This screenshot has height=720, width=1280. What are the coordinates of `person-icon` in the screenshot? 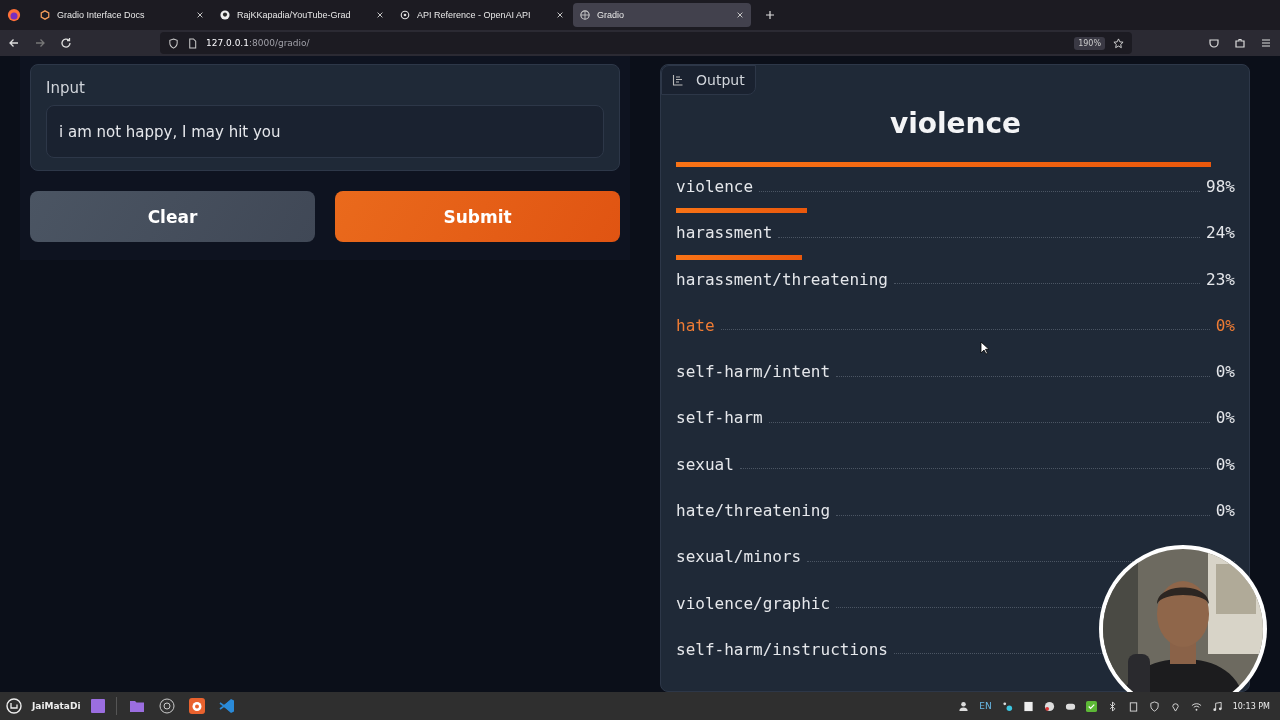 It's located at (964, 706).